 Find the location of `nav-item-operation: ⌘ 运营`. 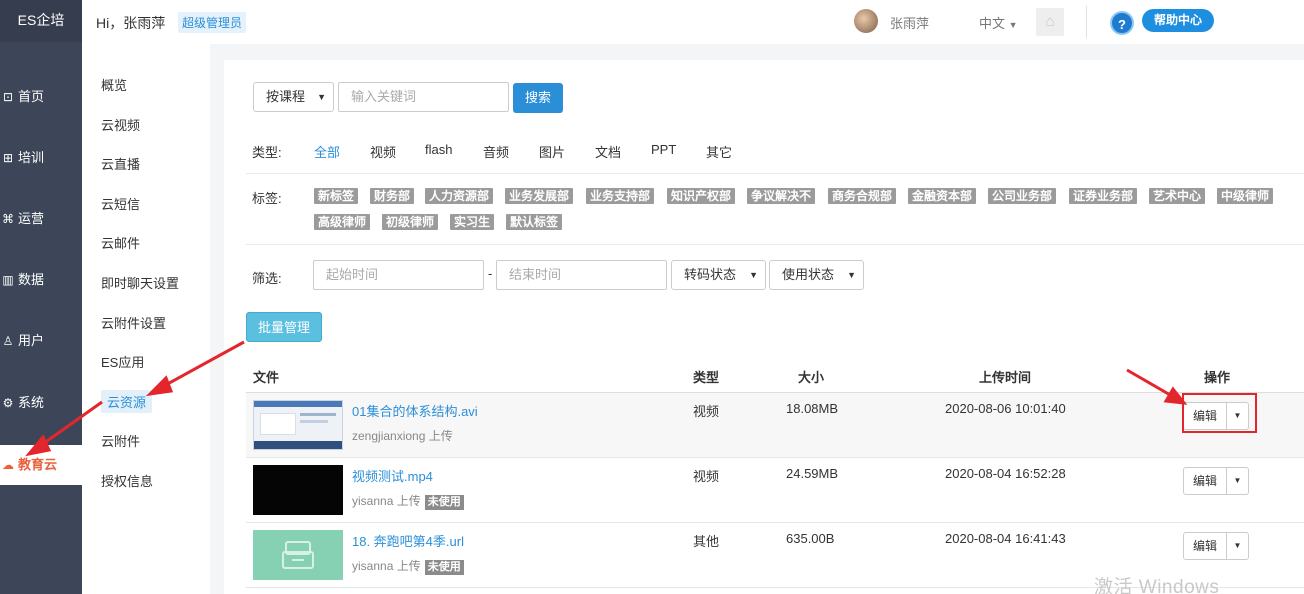

nav-item-operation: ⌘ 运营 is located at coordinates (41, 219).